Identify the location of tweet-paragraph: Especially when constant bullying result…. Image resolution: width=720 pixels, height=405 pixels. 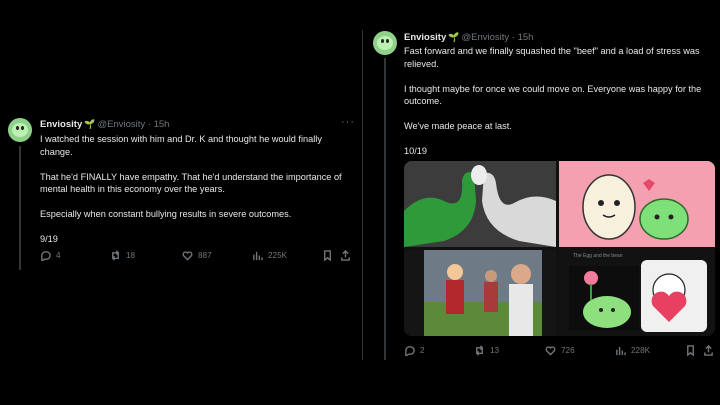
(166, 214).